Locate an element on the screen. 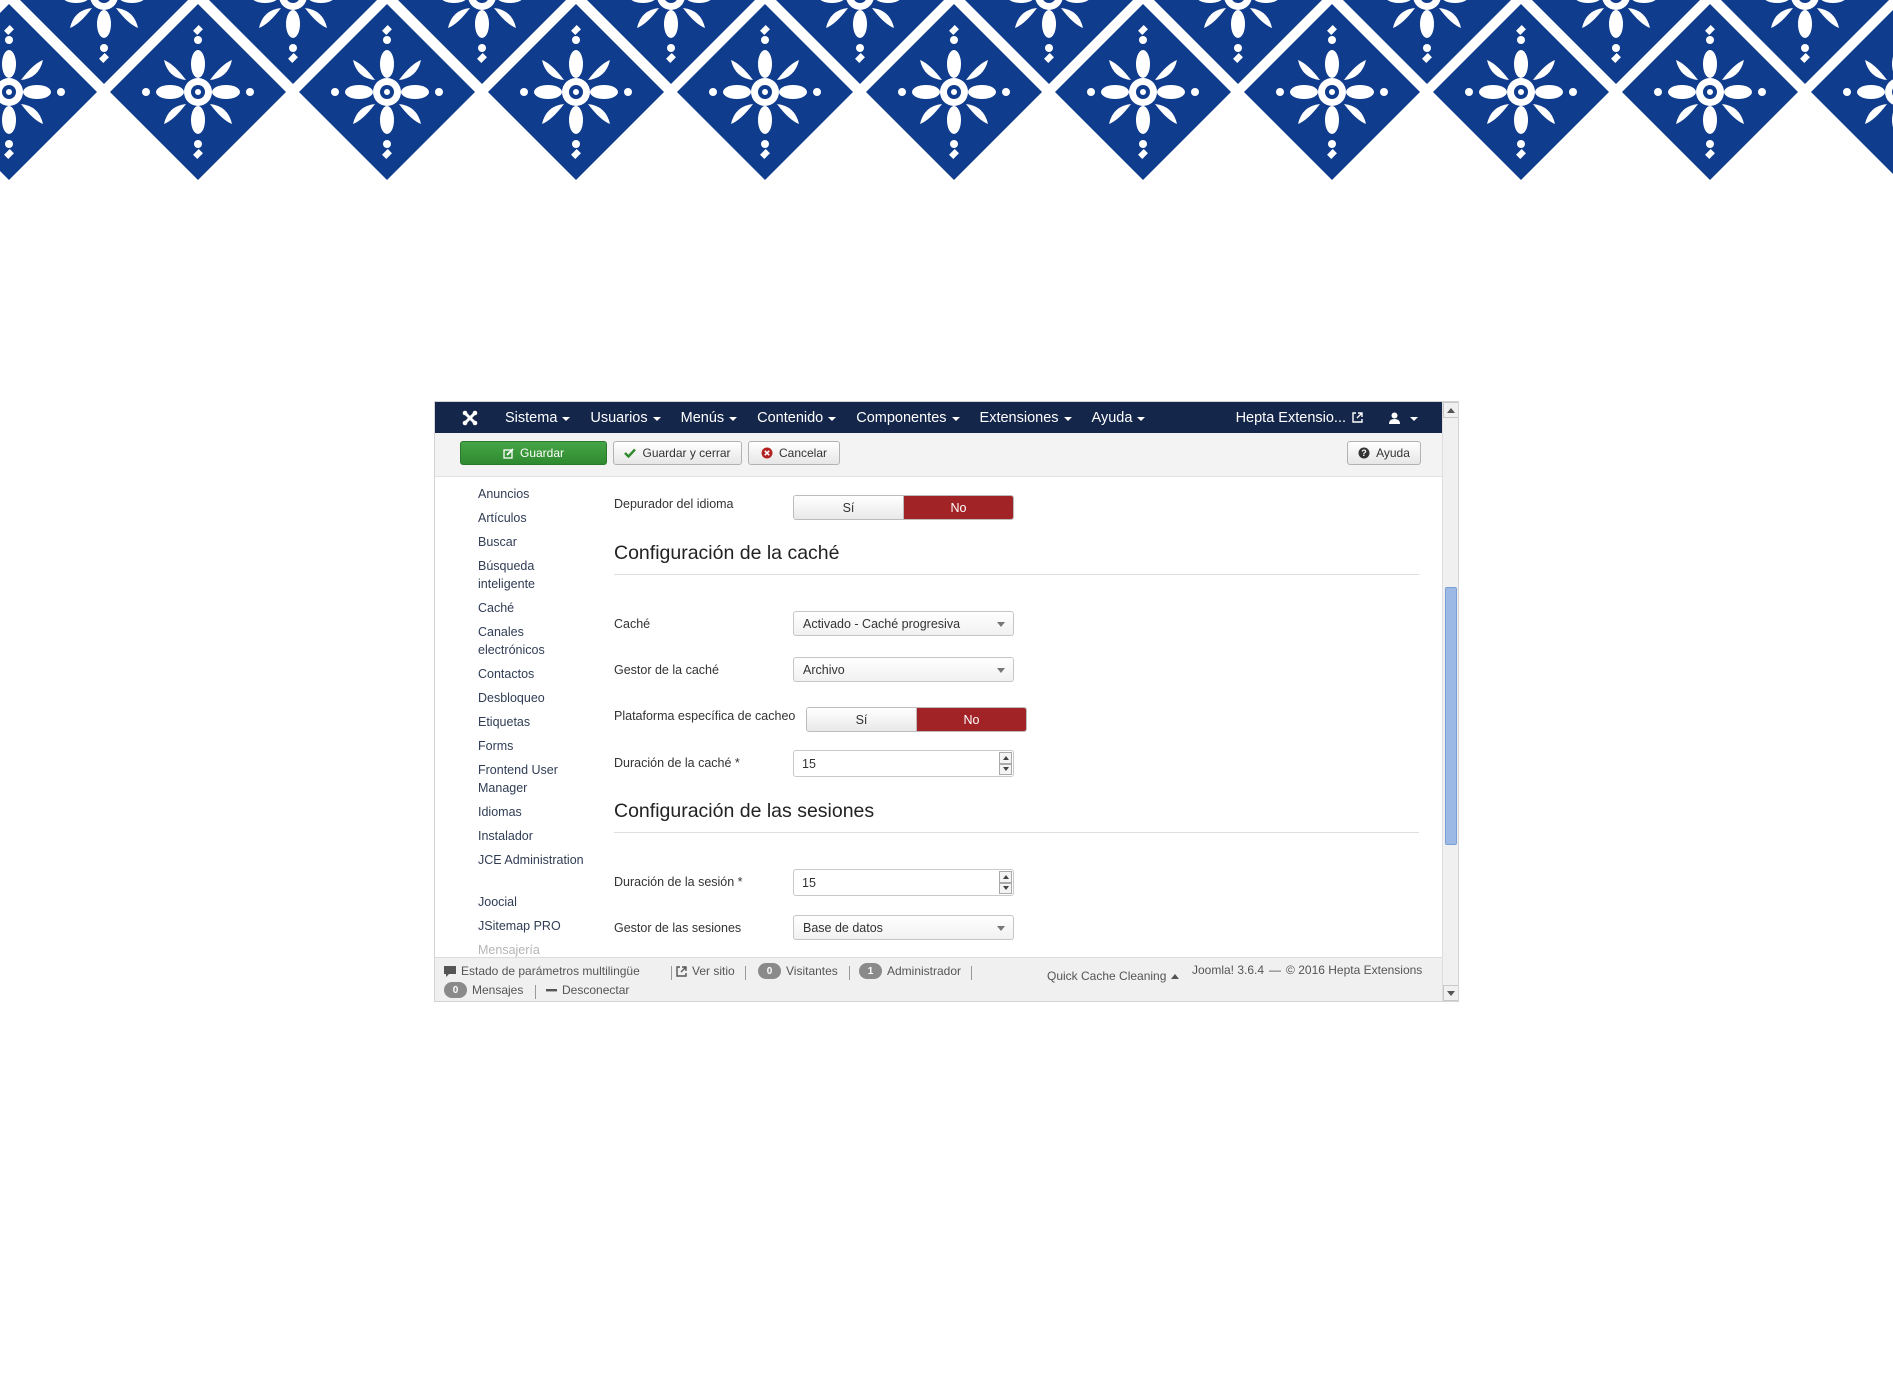 The height and width of the screenshot is (1400, 1893). session-section-divider is located at coordinates (1016, 832).